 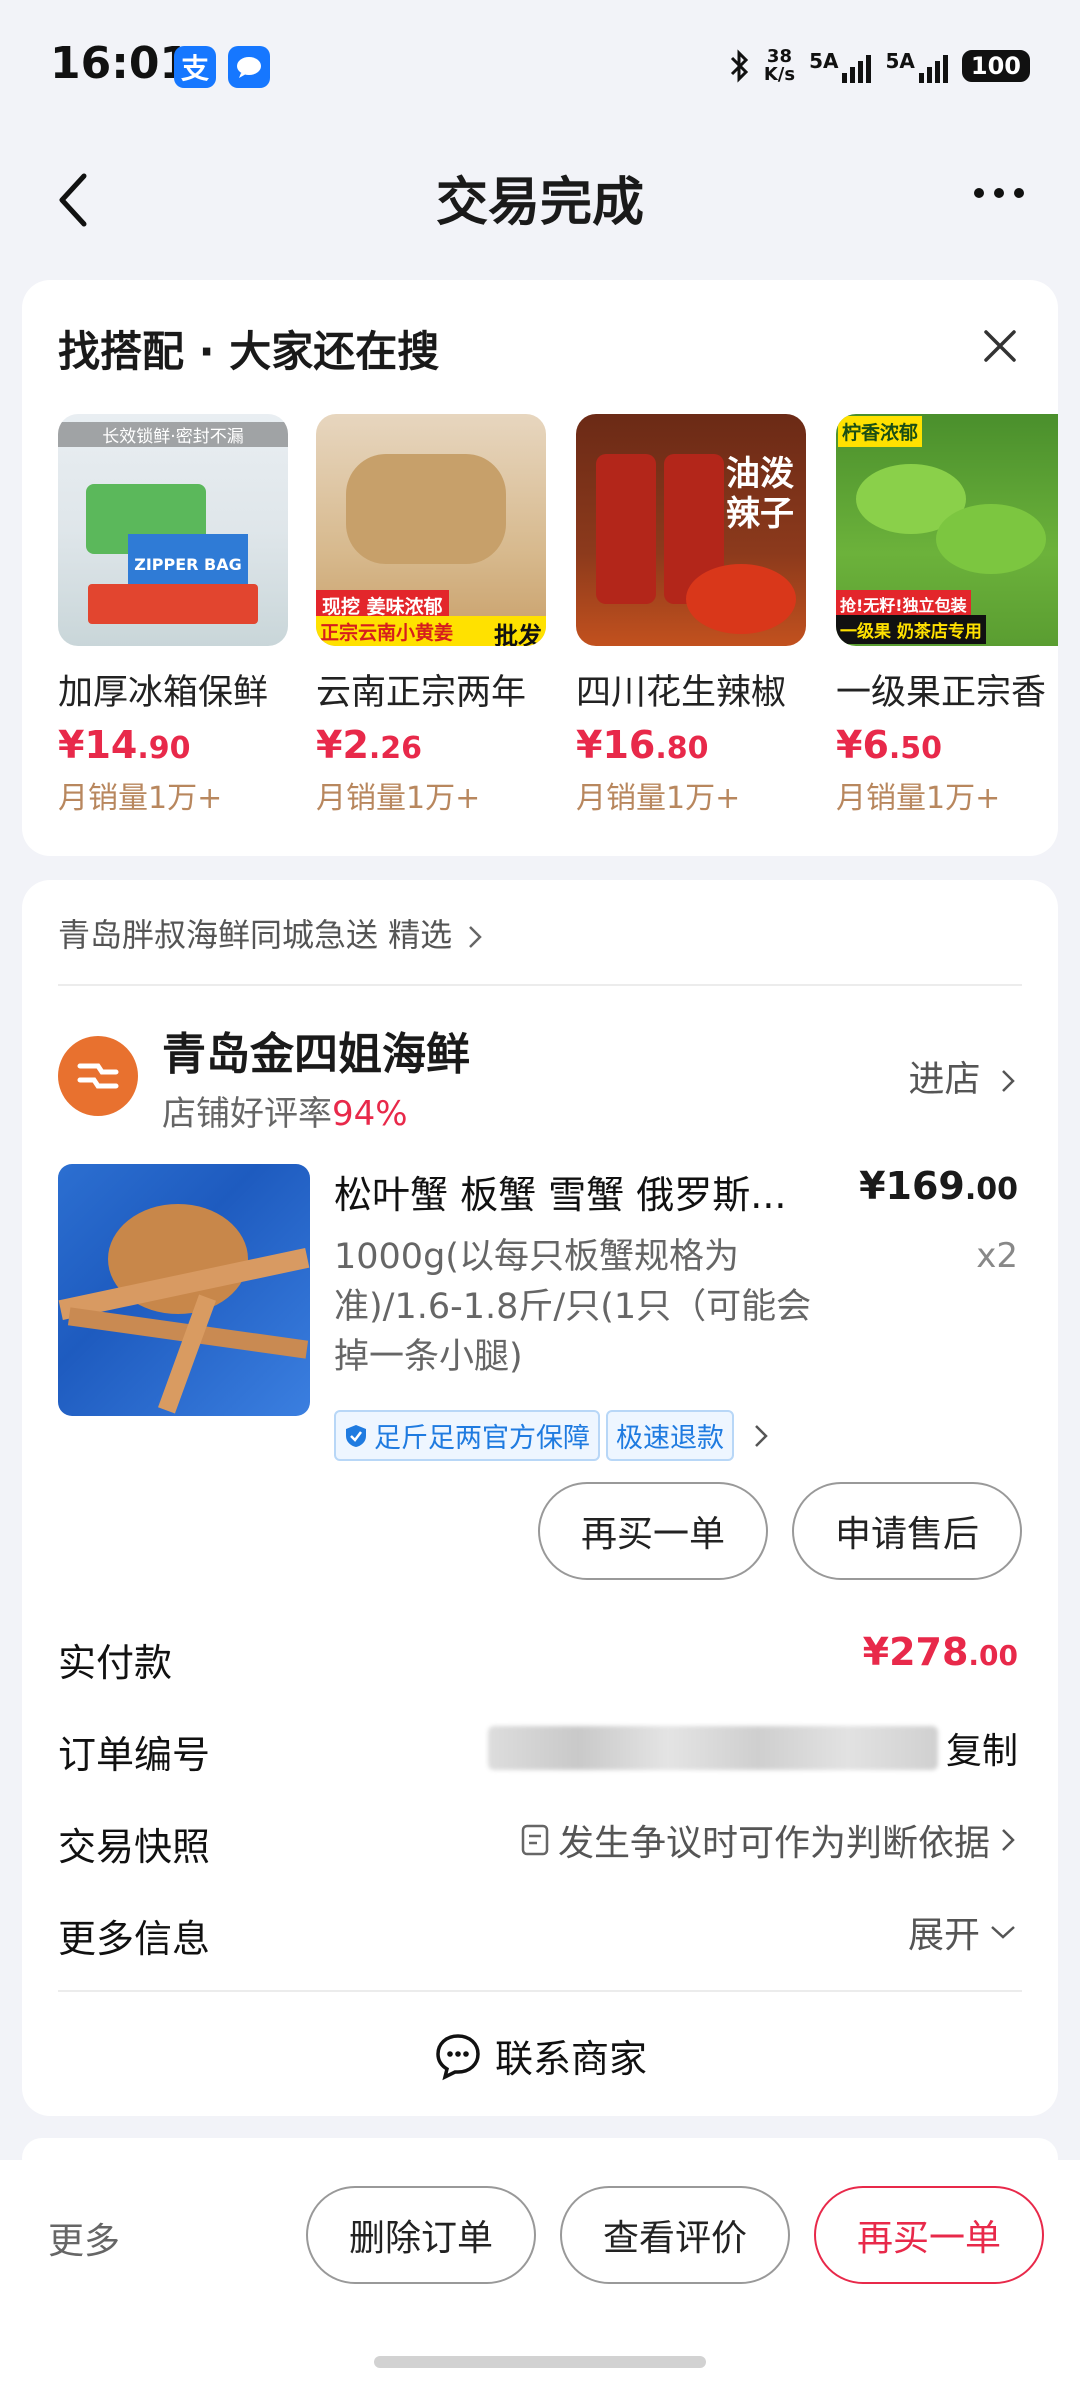 What do you see at coordinates (369, 745) in the screenshot?
I see `product-price: ¥2.26` at bounding box center [369, 745].